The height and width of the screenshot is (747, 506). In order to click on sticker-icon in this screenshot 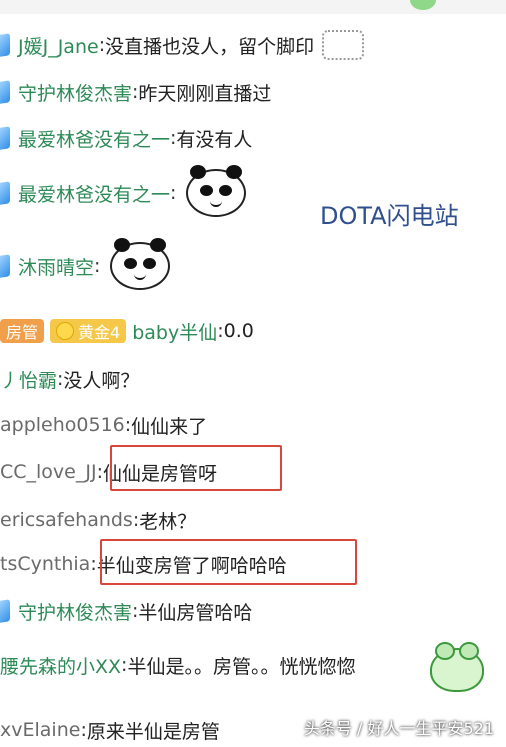, I will do `click(343, 45)`.